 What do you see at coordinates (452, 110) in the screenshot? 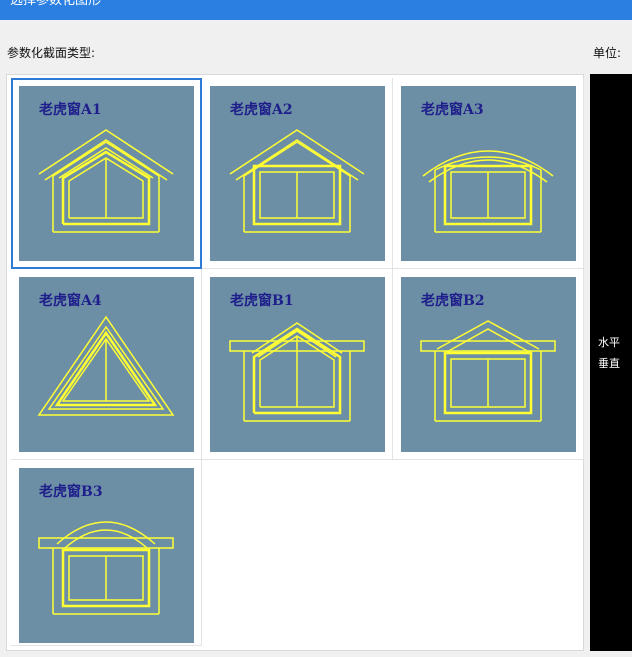
I see `thumbnail-title: 老虎窗A3` at bounding box center [452, 110].